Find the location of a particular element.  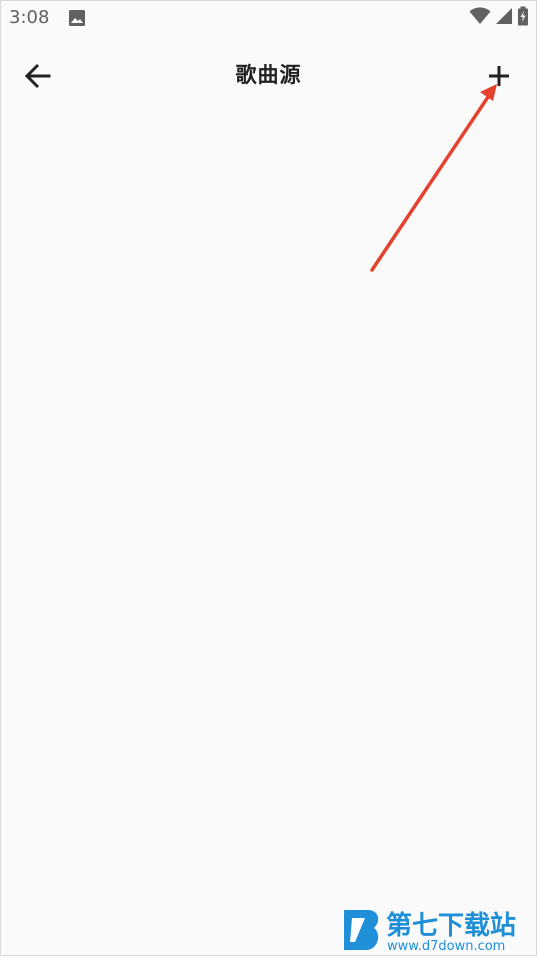

watermark-logo: 第七下载站 www.d7down.com is located at coordinates (435, 929).